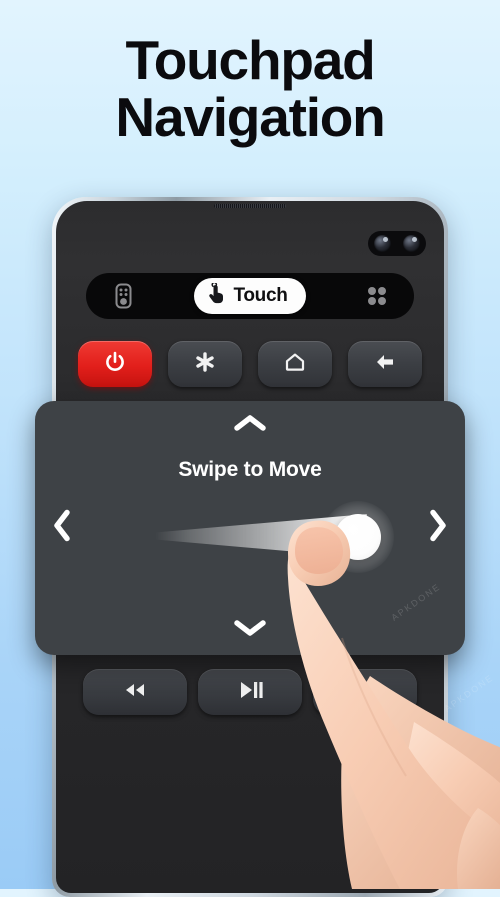 The height and width of the screenshot is (897, 500). What do you see at coordinates (438, 528) in the screenshot?
I see `chevron-right-icon` at bounding box center [438, 528].